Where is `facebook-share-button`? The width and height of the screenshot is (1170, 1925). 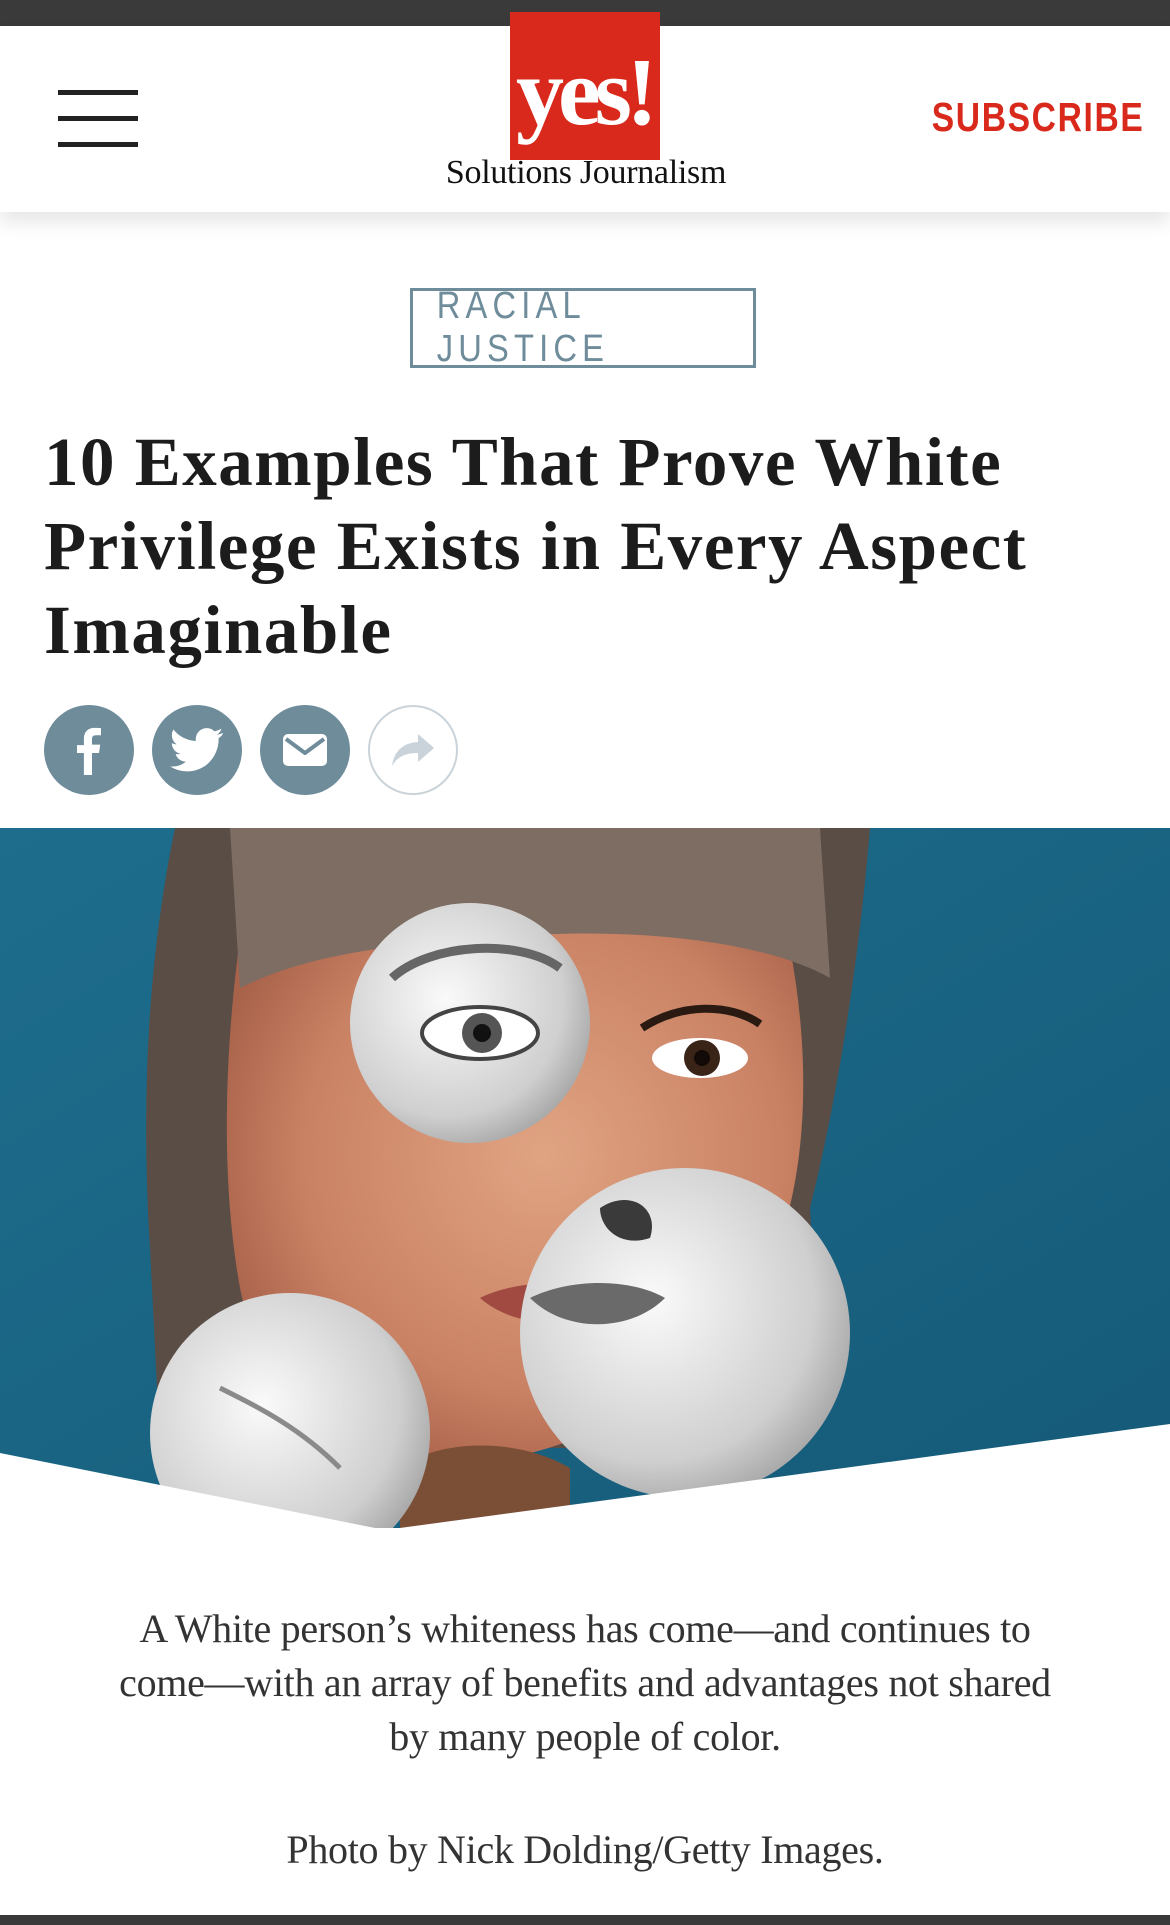
facebook-share-button is located at coordinates (89, 750).